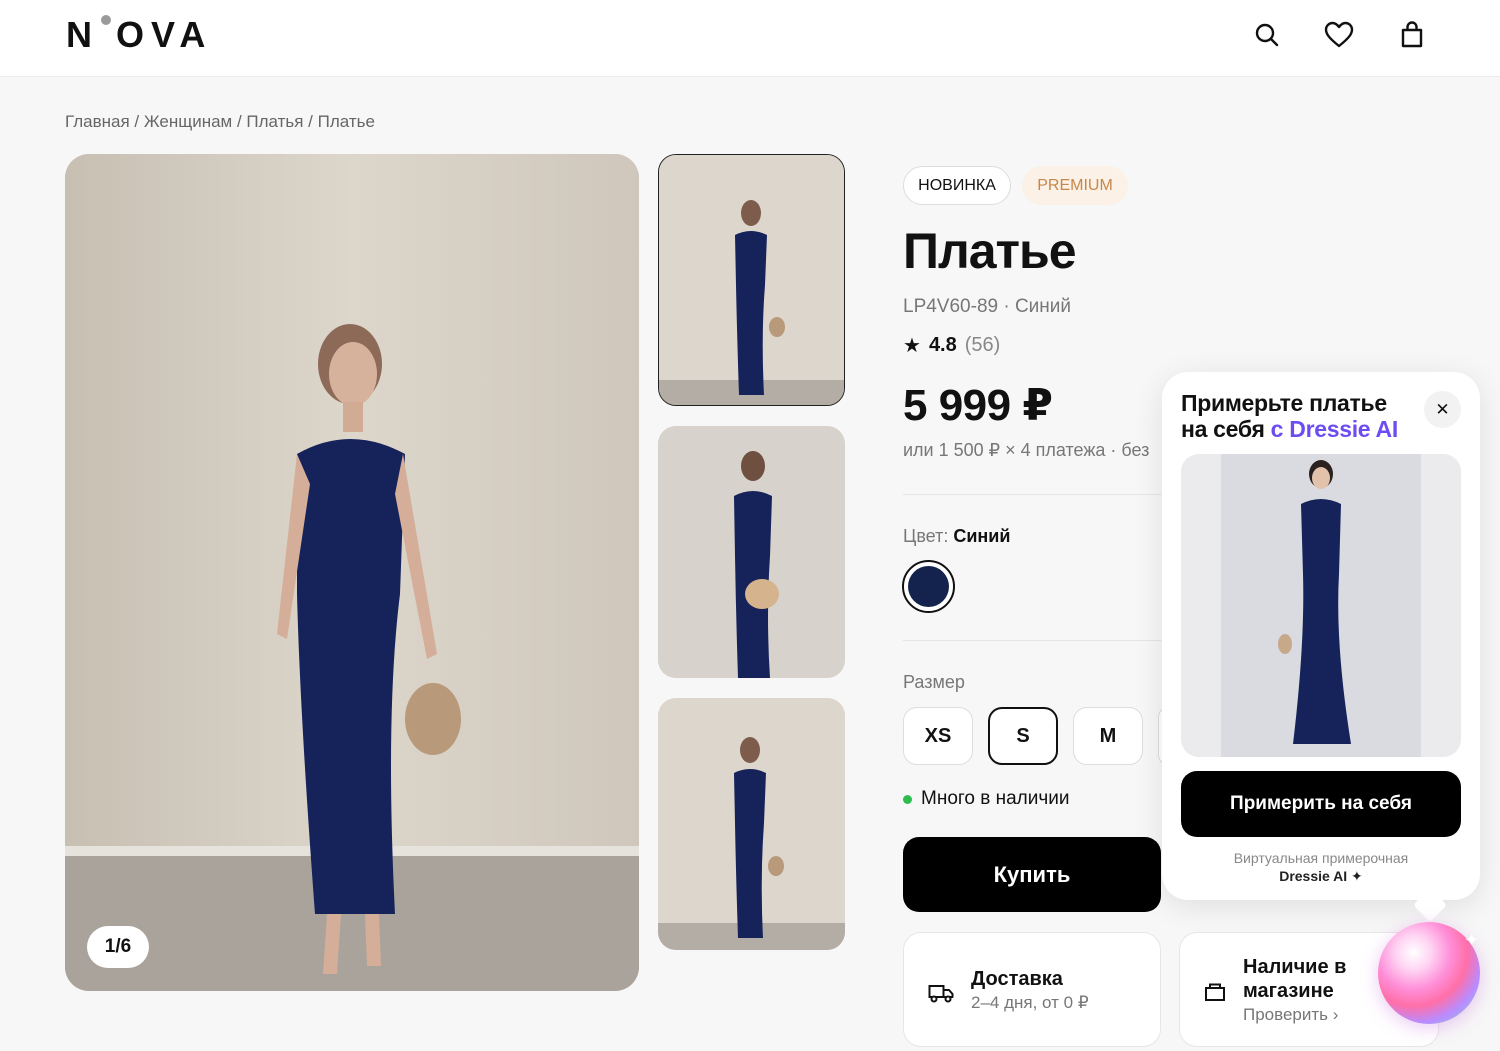 This screenshot has height=1051, width=1500. What do you see at coordinates (1023, 736) in the screenshot?
I see `size-s-button: S` at bounding box center [1023, 736].